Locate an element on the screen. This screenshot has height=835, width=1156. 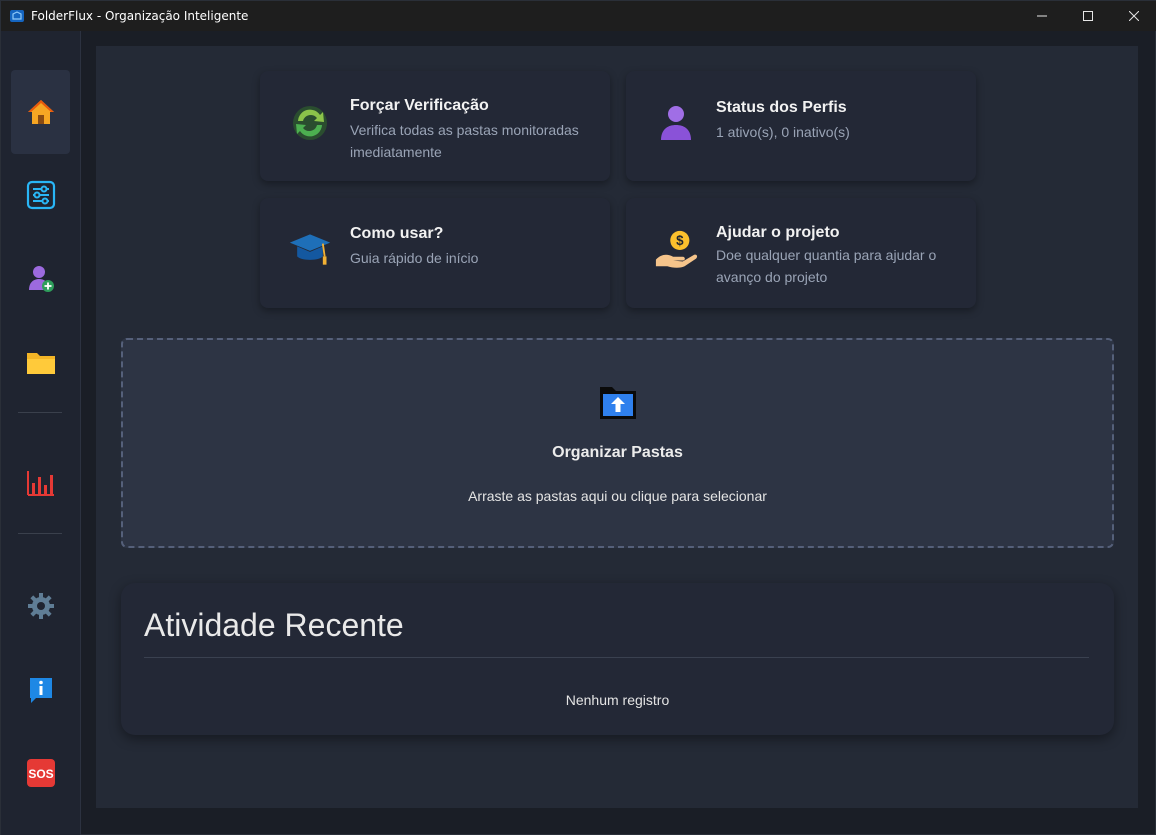
recent-activity-divider is located at coordinates (616, 657).